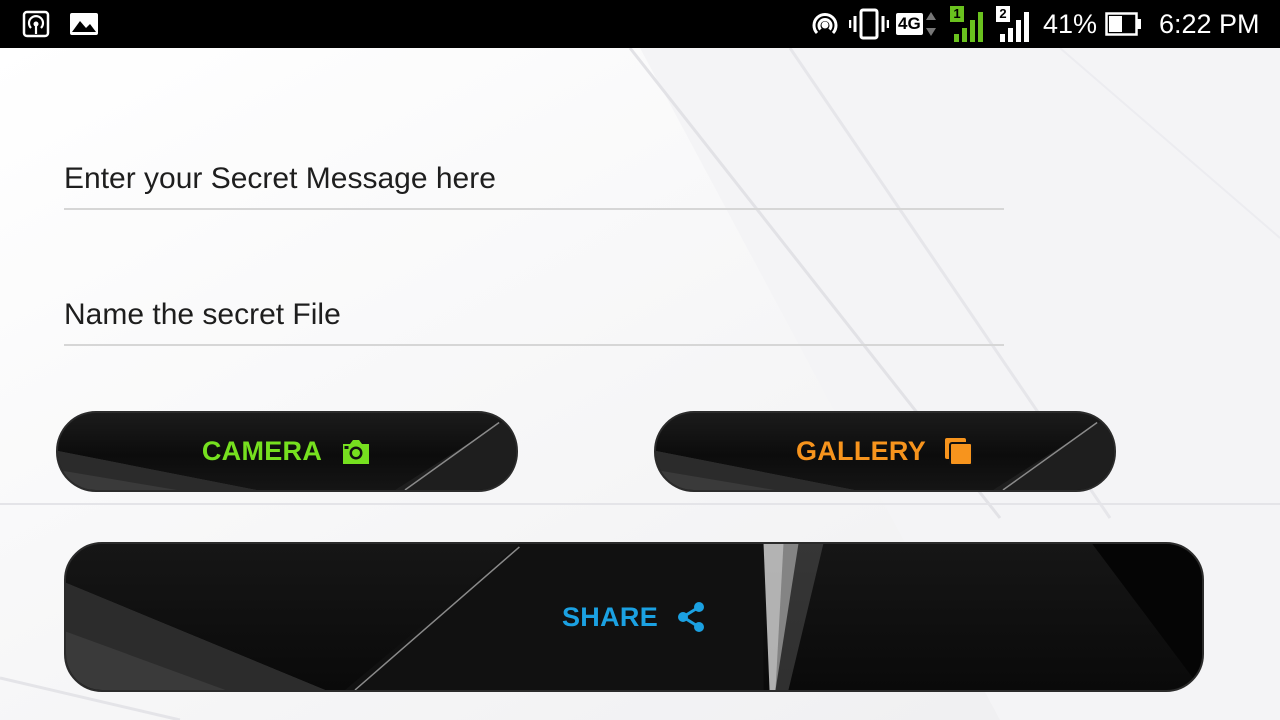  What do you see at coordinates (356, 452) in the screenshot?
I see `camera-icon` at bounding box center [356, 452].